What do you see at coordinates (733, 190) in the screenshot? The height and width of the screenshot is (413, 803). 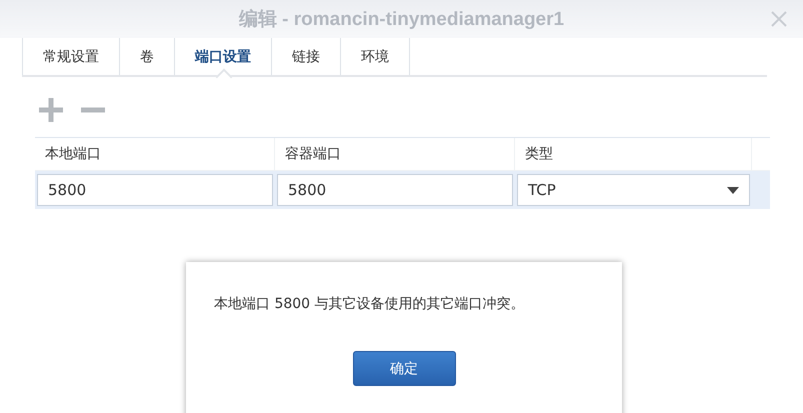 I see `caret-icon` at bounding box center [733, 190].